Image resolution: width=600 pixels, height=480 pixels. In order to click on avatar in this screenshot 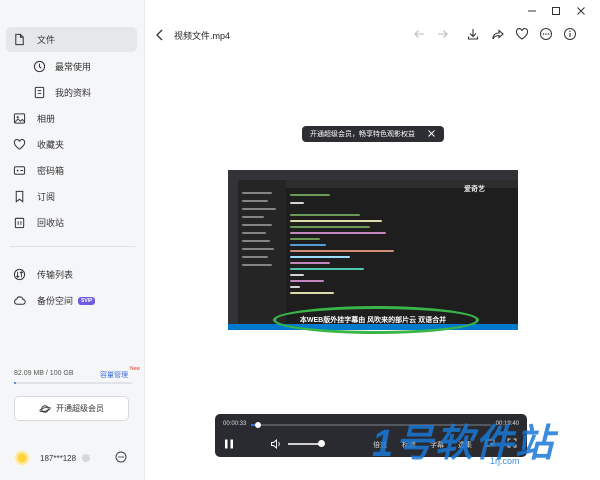, I will do `click(22, 458)`.